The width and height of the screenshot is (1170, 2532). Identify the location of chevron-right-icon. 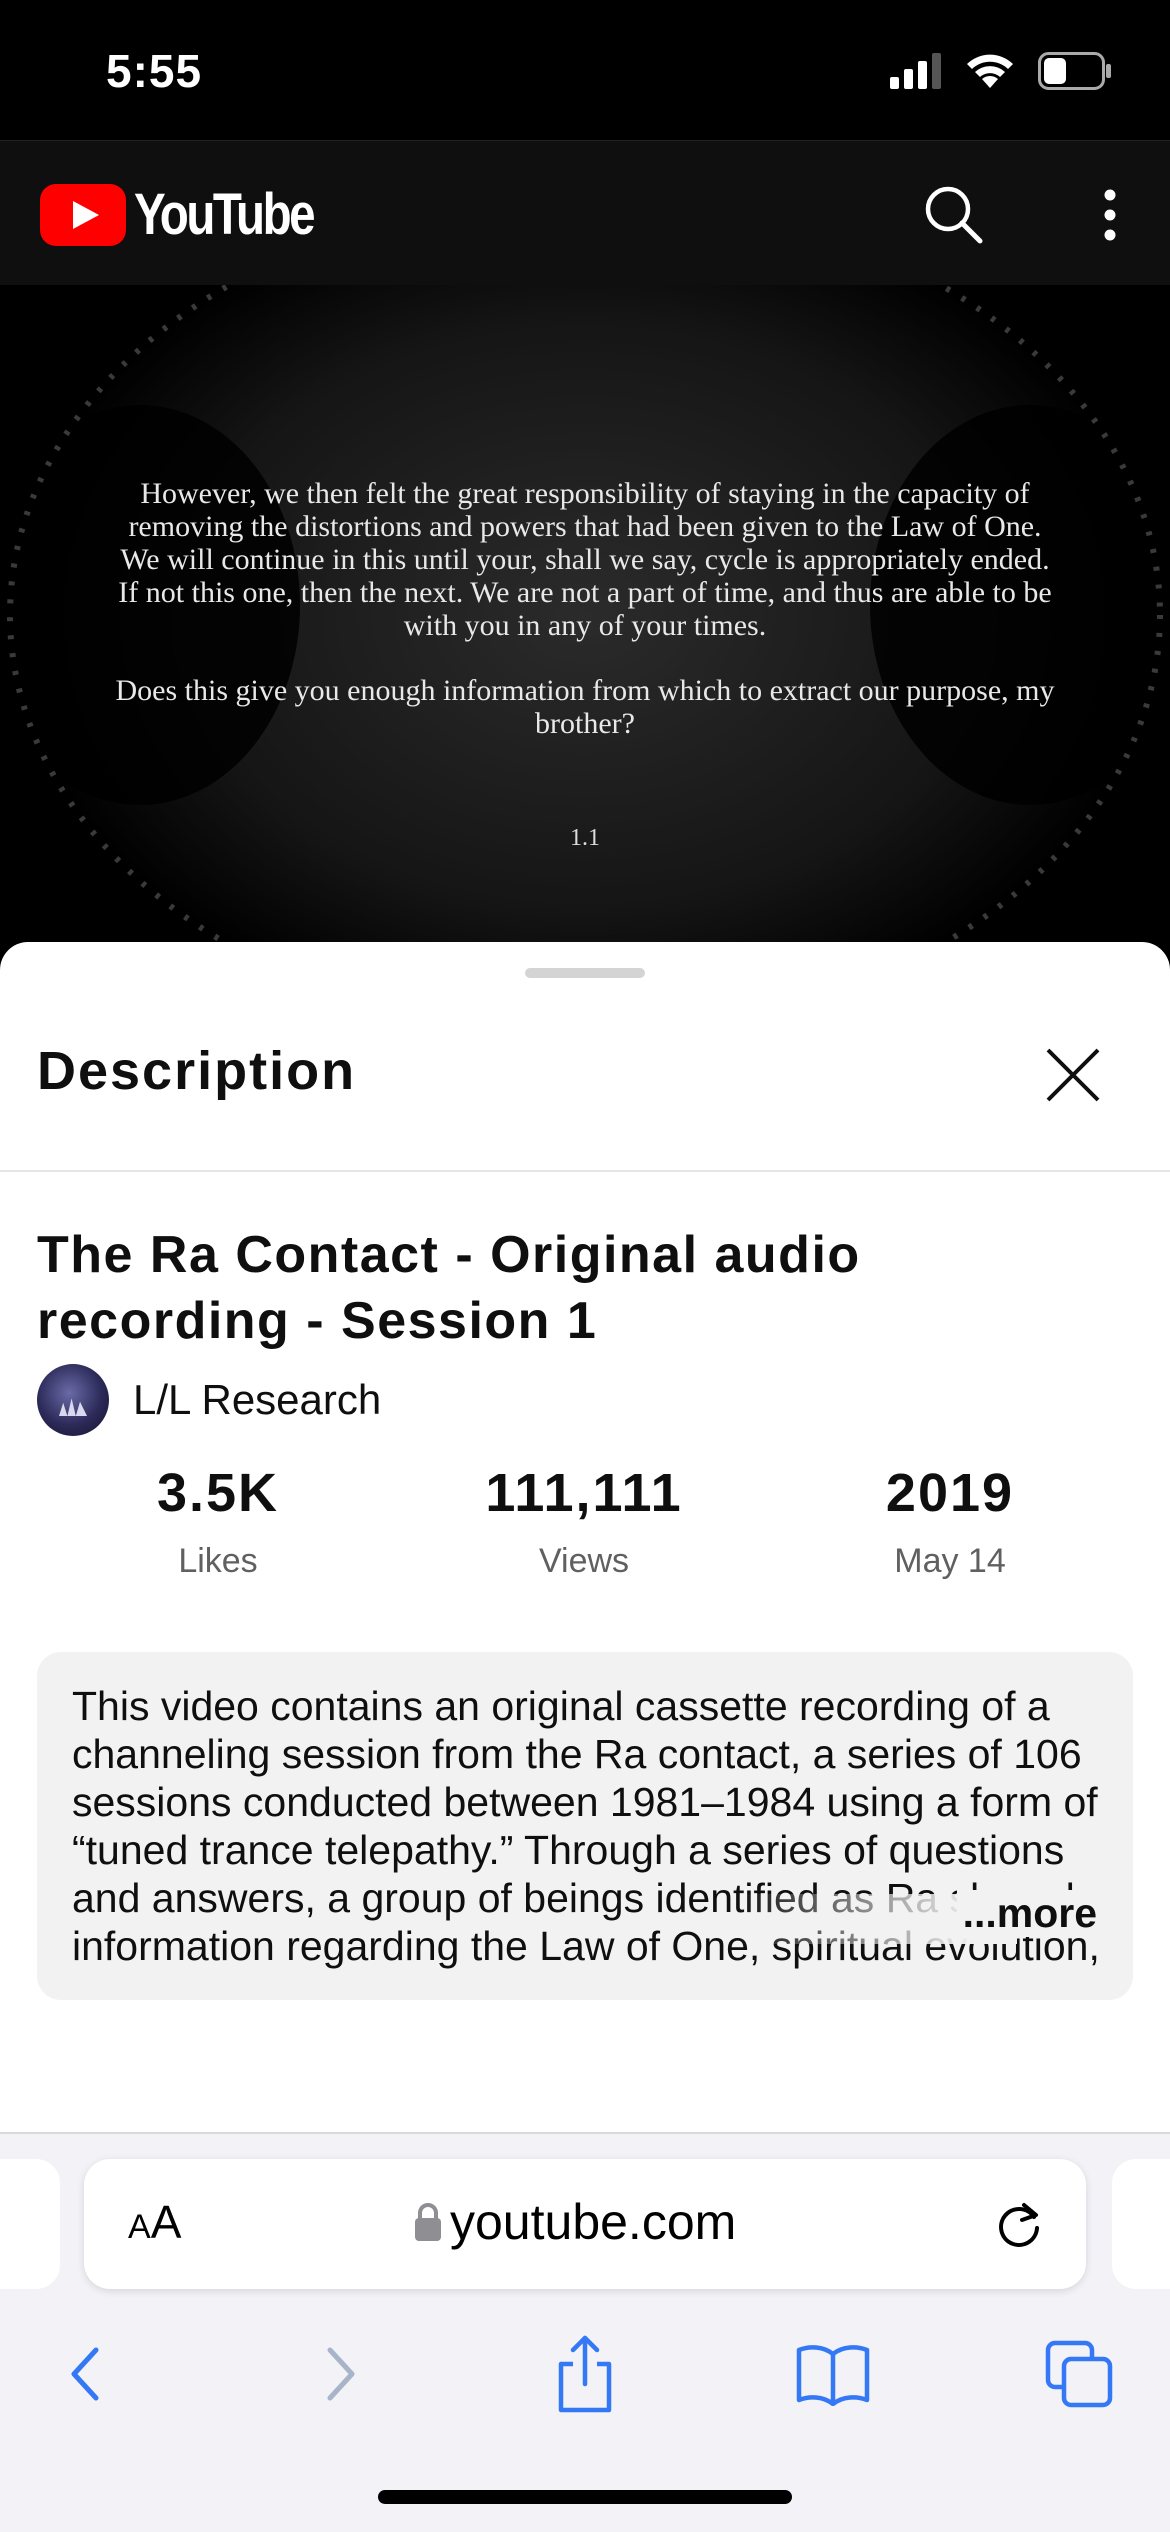
(341, 2374).